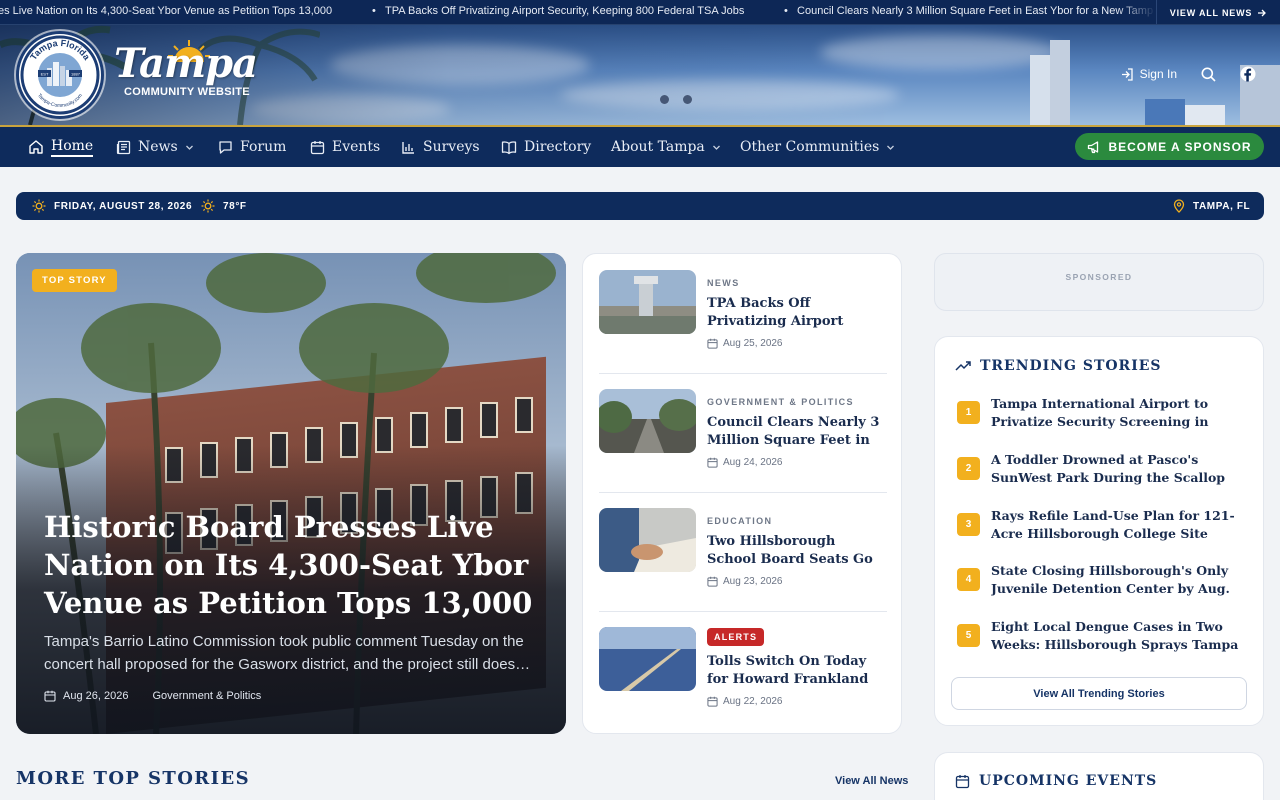 This screenshot has width=1280, height=800. What do you see at coordinates (96, 696) in the screenshot?
I see `featured-date: Aug 26, 2026` at bounding box center [96, 696].